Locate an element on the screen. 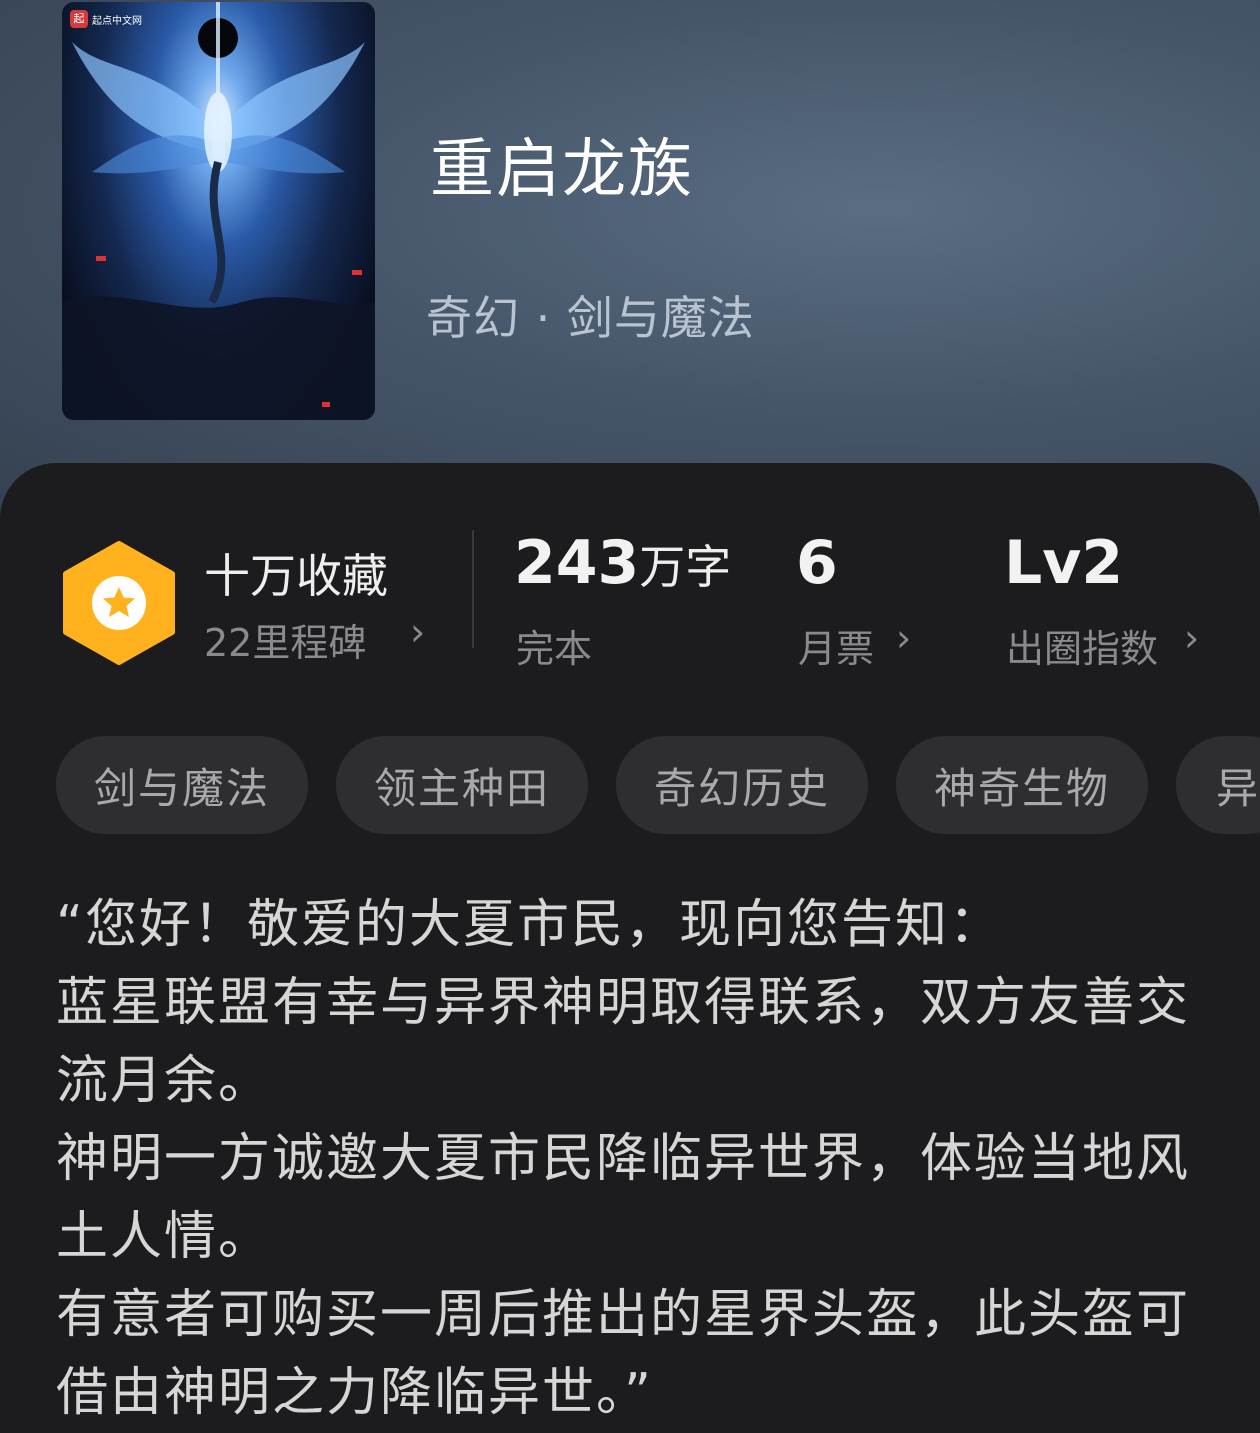 Image resolution: width=1260 pixels, height=1433 pixels. book-title: 重启龙族 is located at coordinates (562, 170).